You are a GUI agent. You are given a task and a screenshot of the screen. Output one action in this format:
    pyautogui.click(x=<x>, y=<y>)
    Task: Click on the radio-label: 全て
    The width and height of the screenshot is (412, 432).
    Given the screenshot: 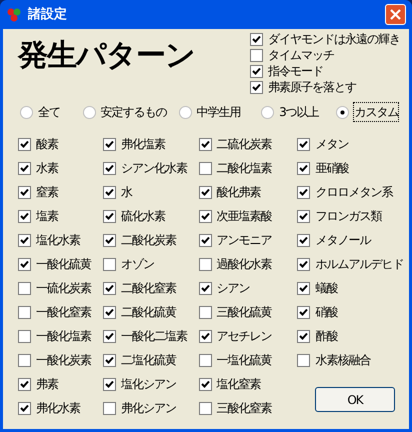 What is the action you would take?
    pyautogui.click(x=49, y=112)
    